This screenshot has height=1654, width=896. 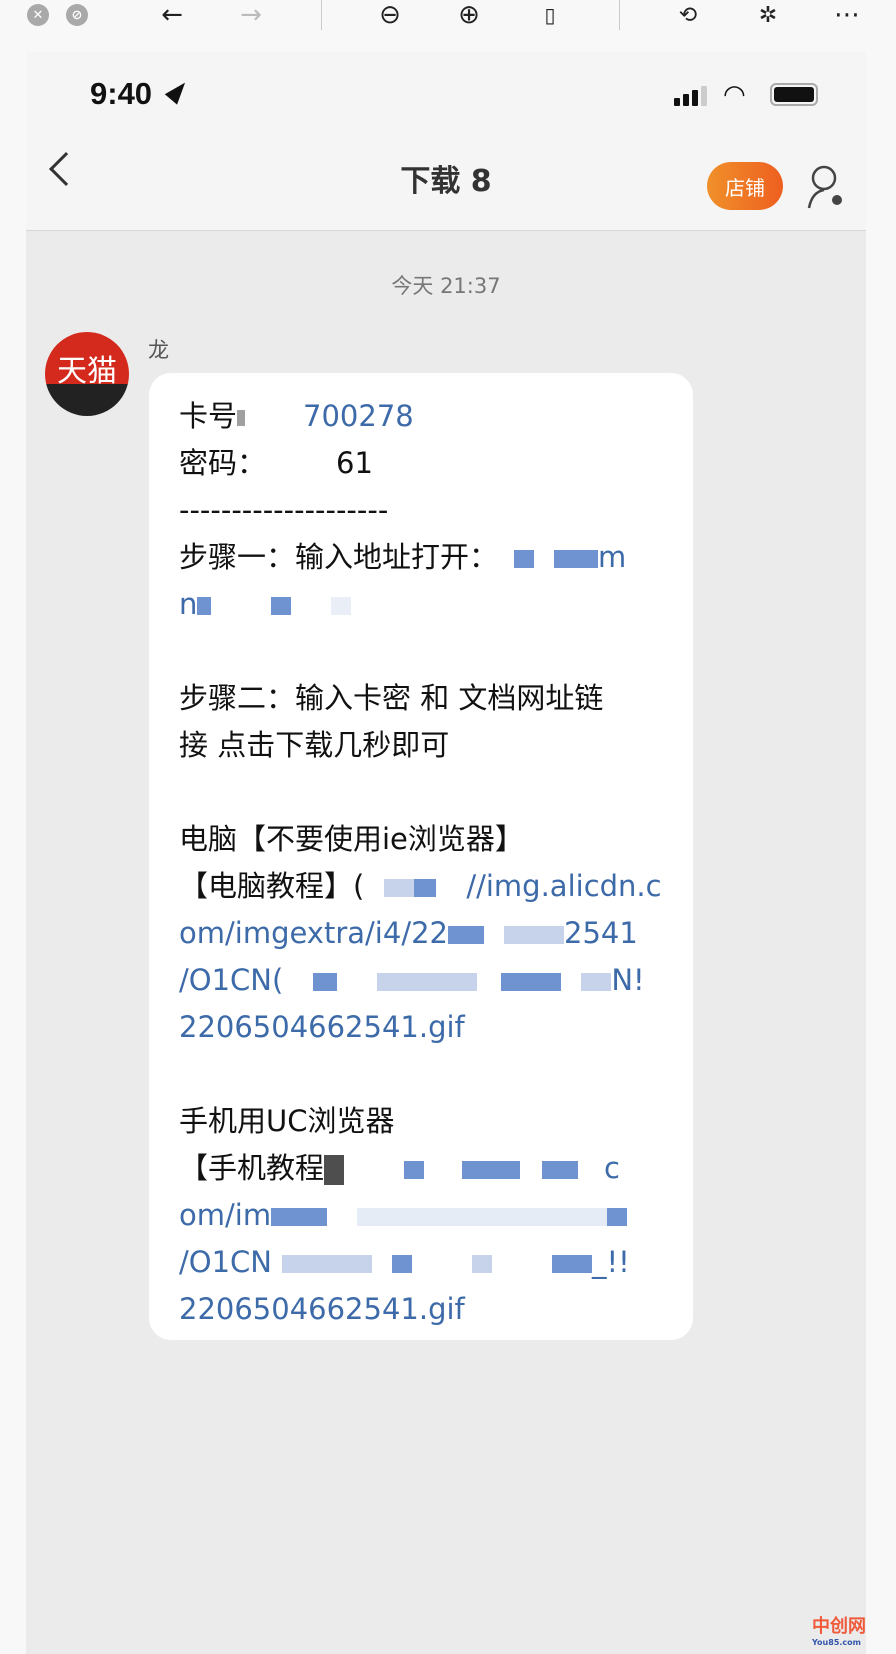 I want to click on mobile-link-3a: /O1CN, so click(x=225, y=1262).